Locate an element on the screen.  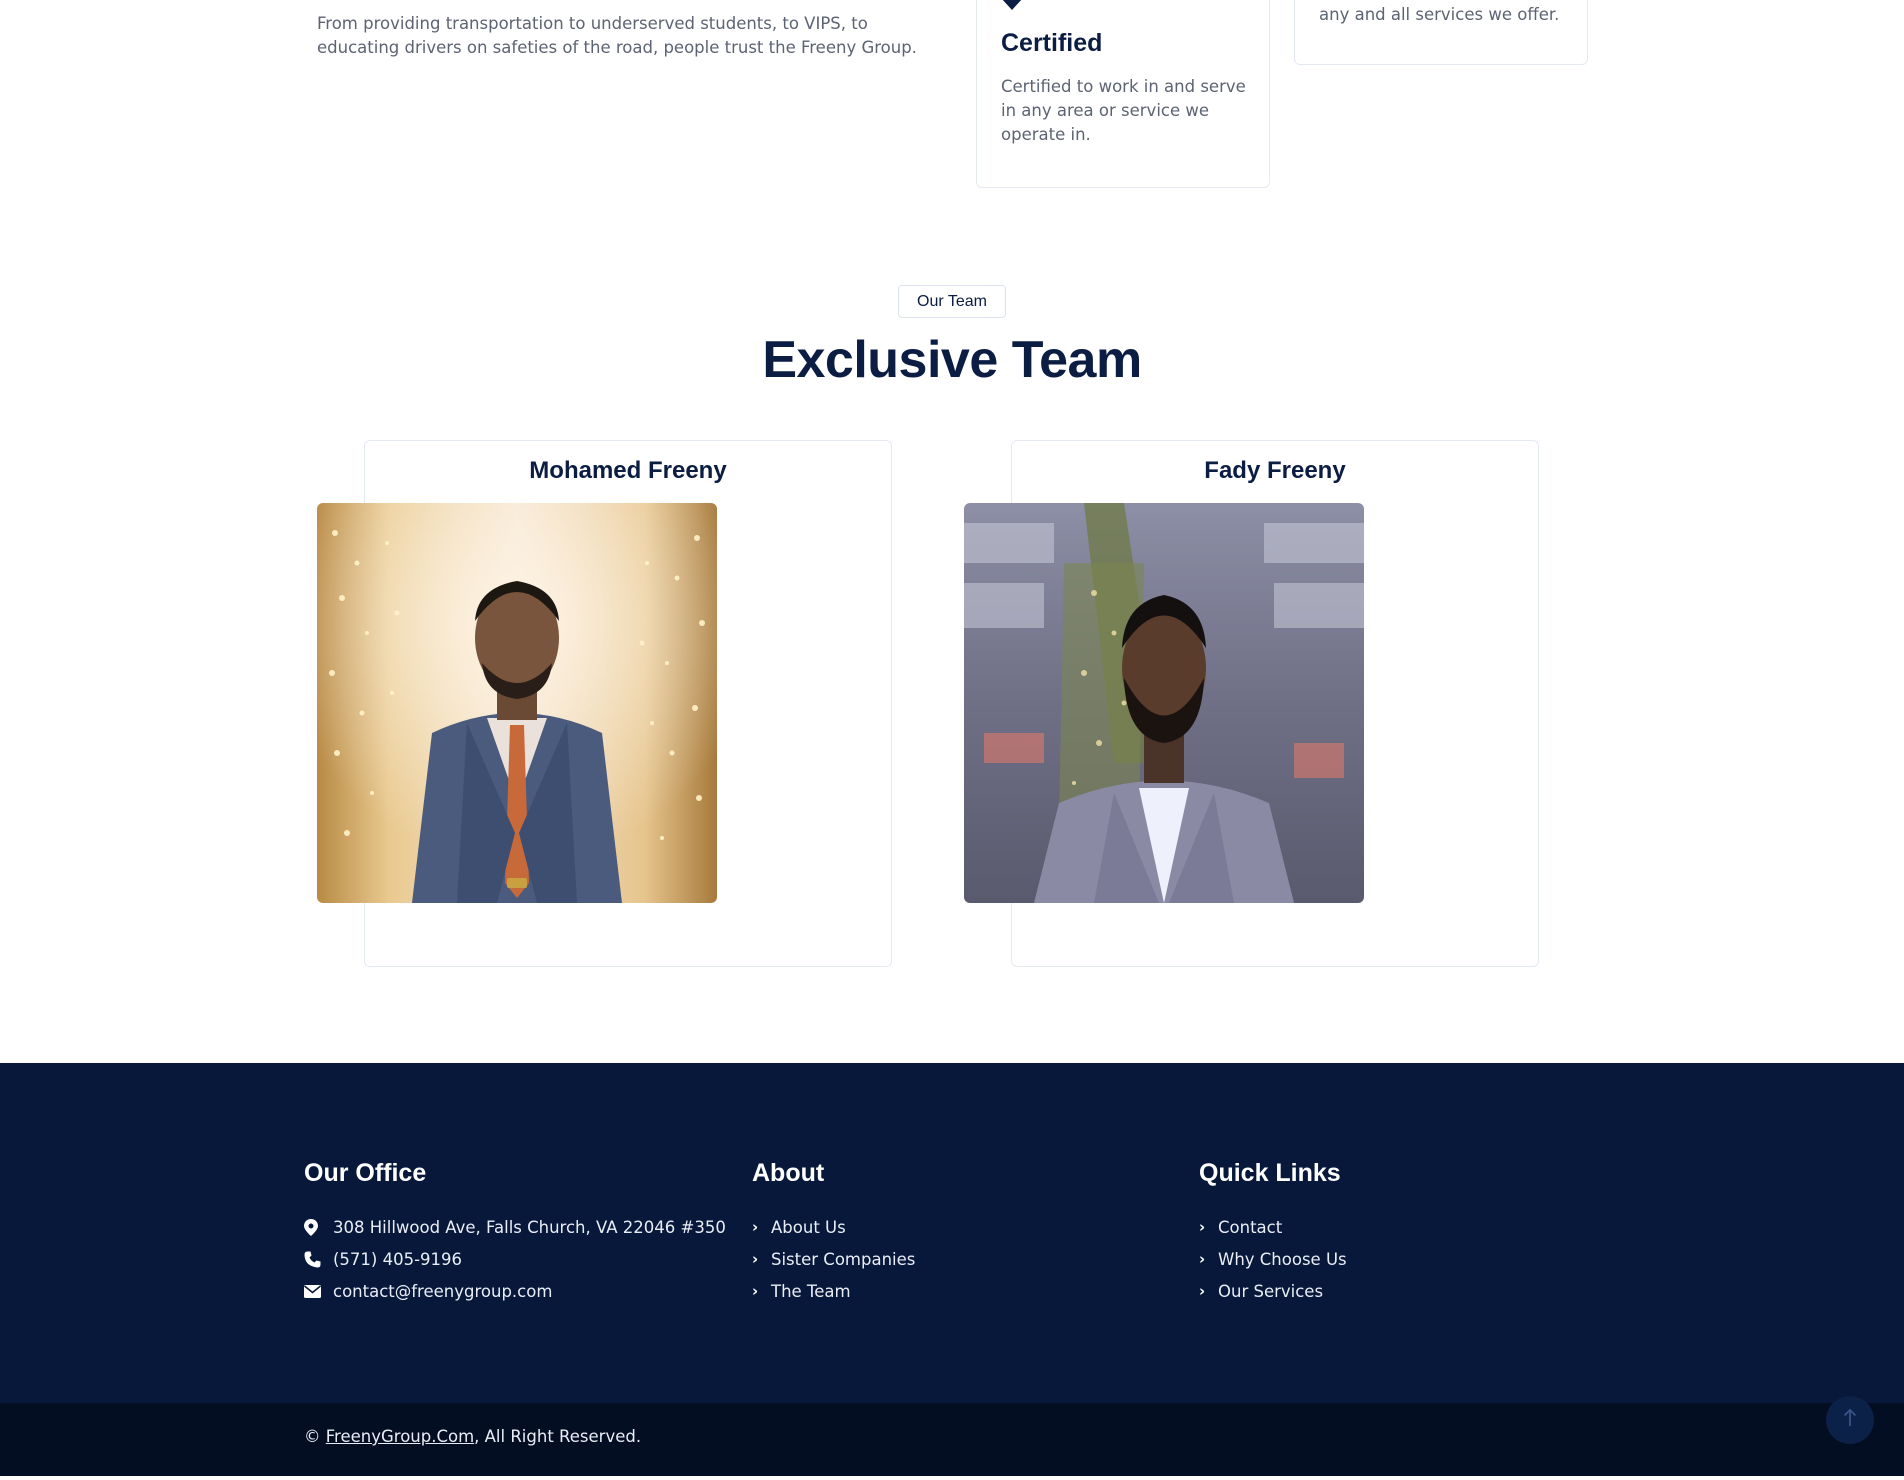
office-email: contact@freenygroup.com is located at coordinates (515, 1291).